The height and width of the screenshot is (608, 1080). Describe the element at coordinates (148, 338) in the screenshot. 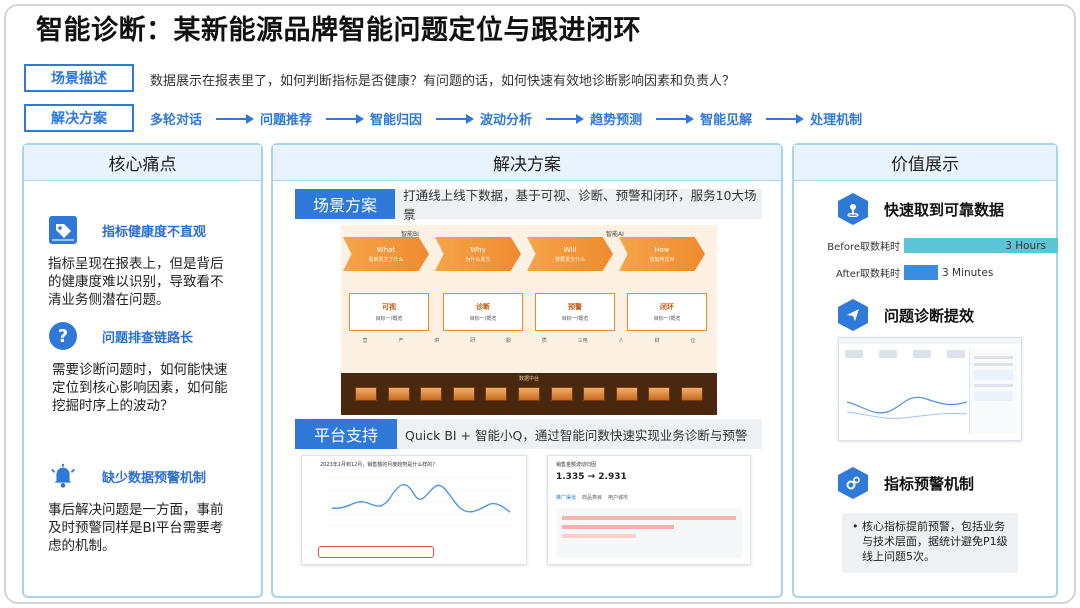

I see `pain-title: 问题排查链路长` at that location.